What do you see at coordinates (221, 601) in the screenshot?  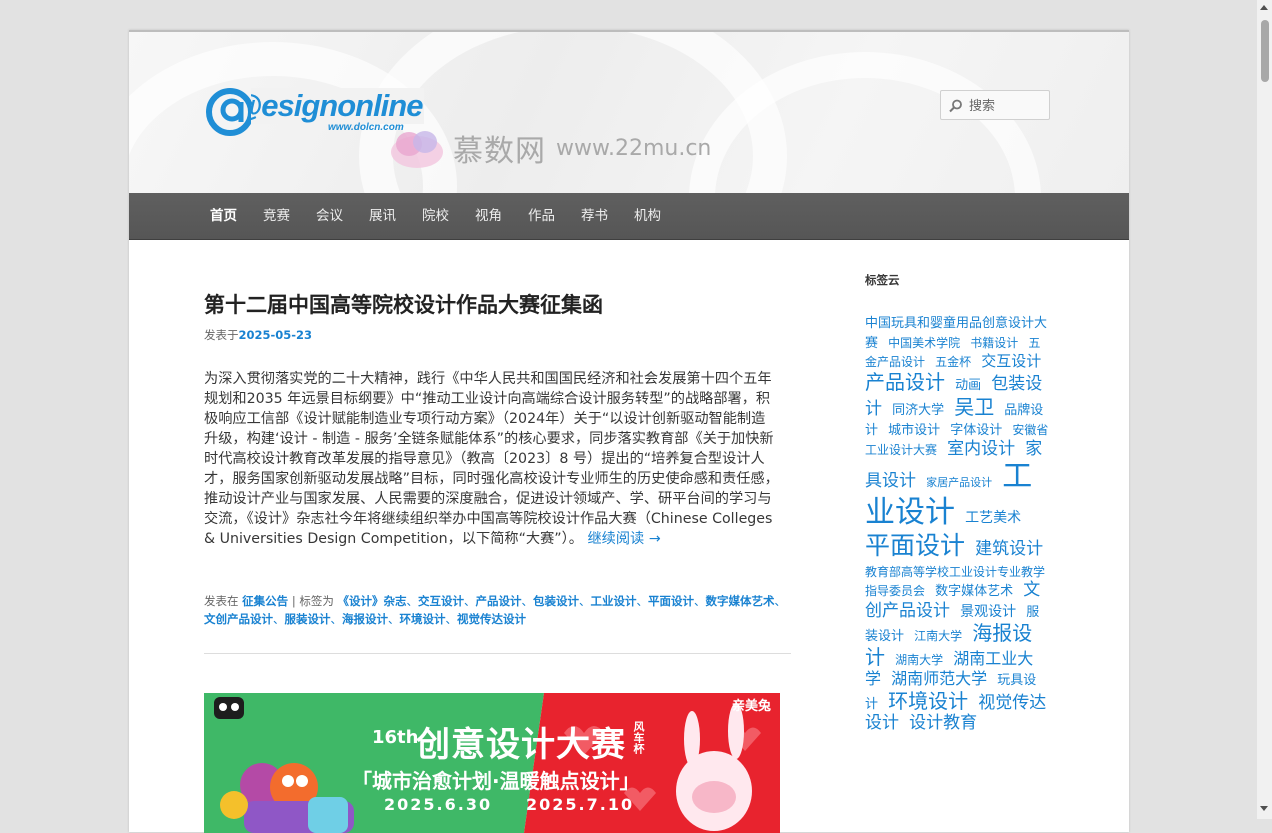 I see `posted-in-label: 发表在` at bounding box center [221, 601].